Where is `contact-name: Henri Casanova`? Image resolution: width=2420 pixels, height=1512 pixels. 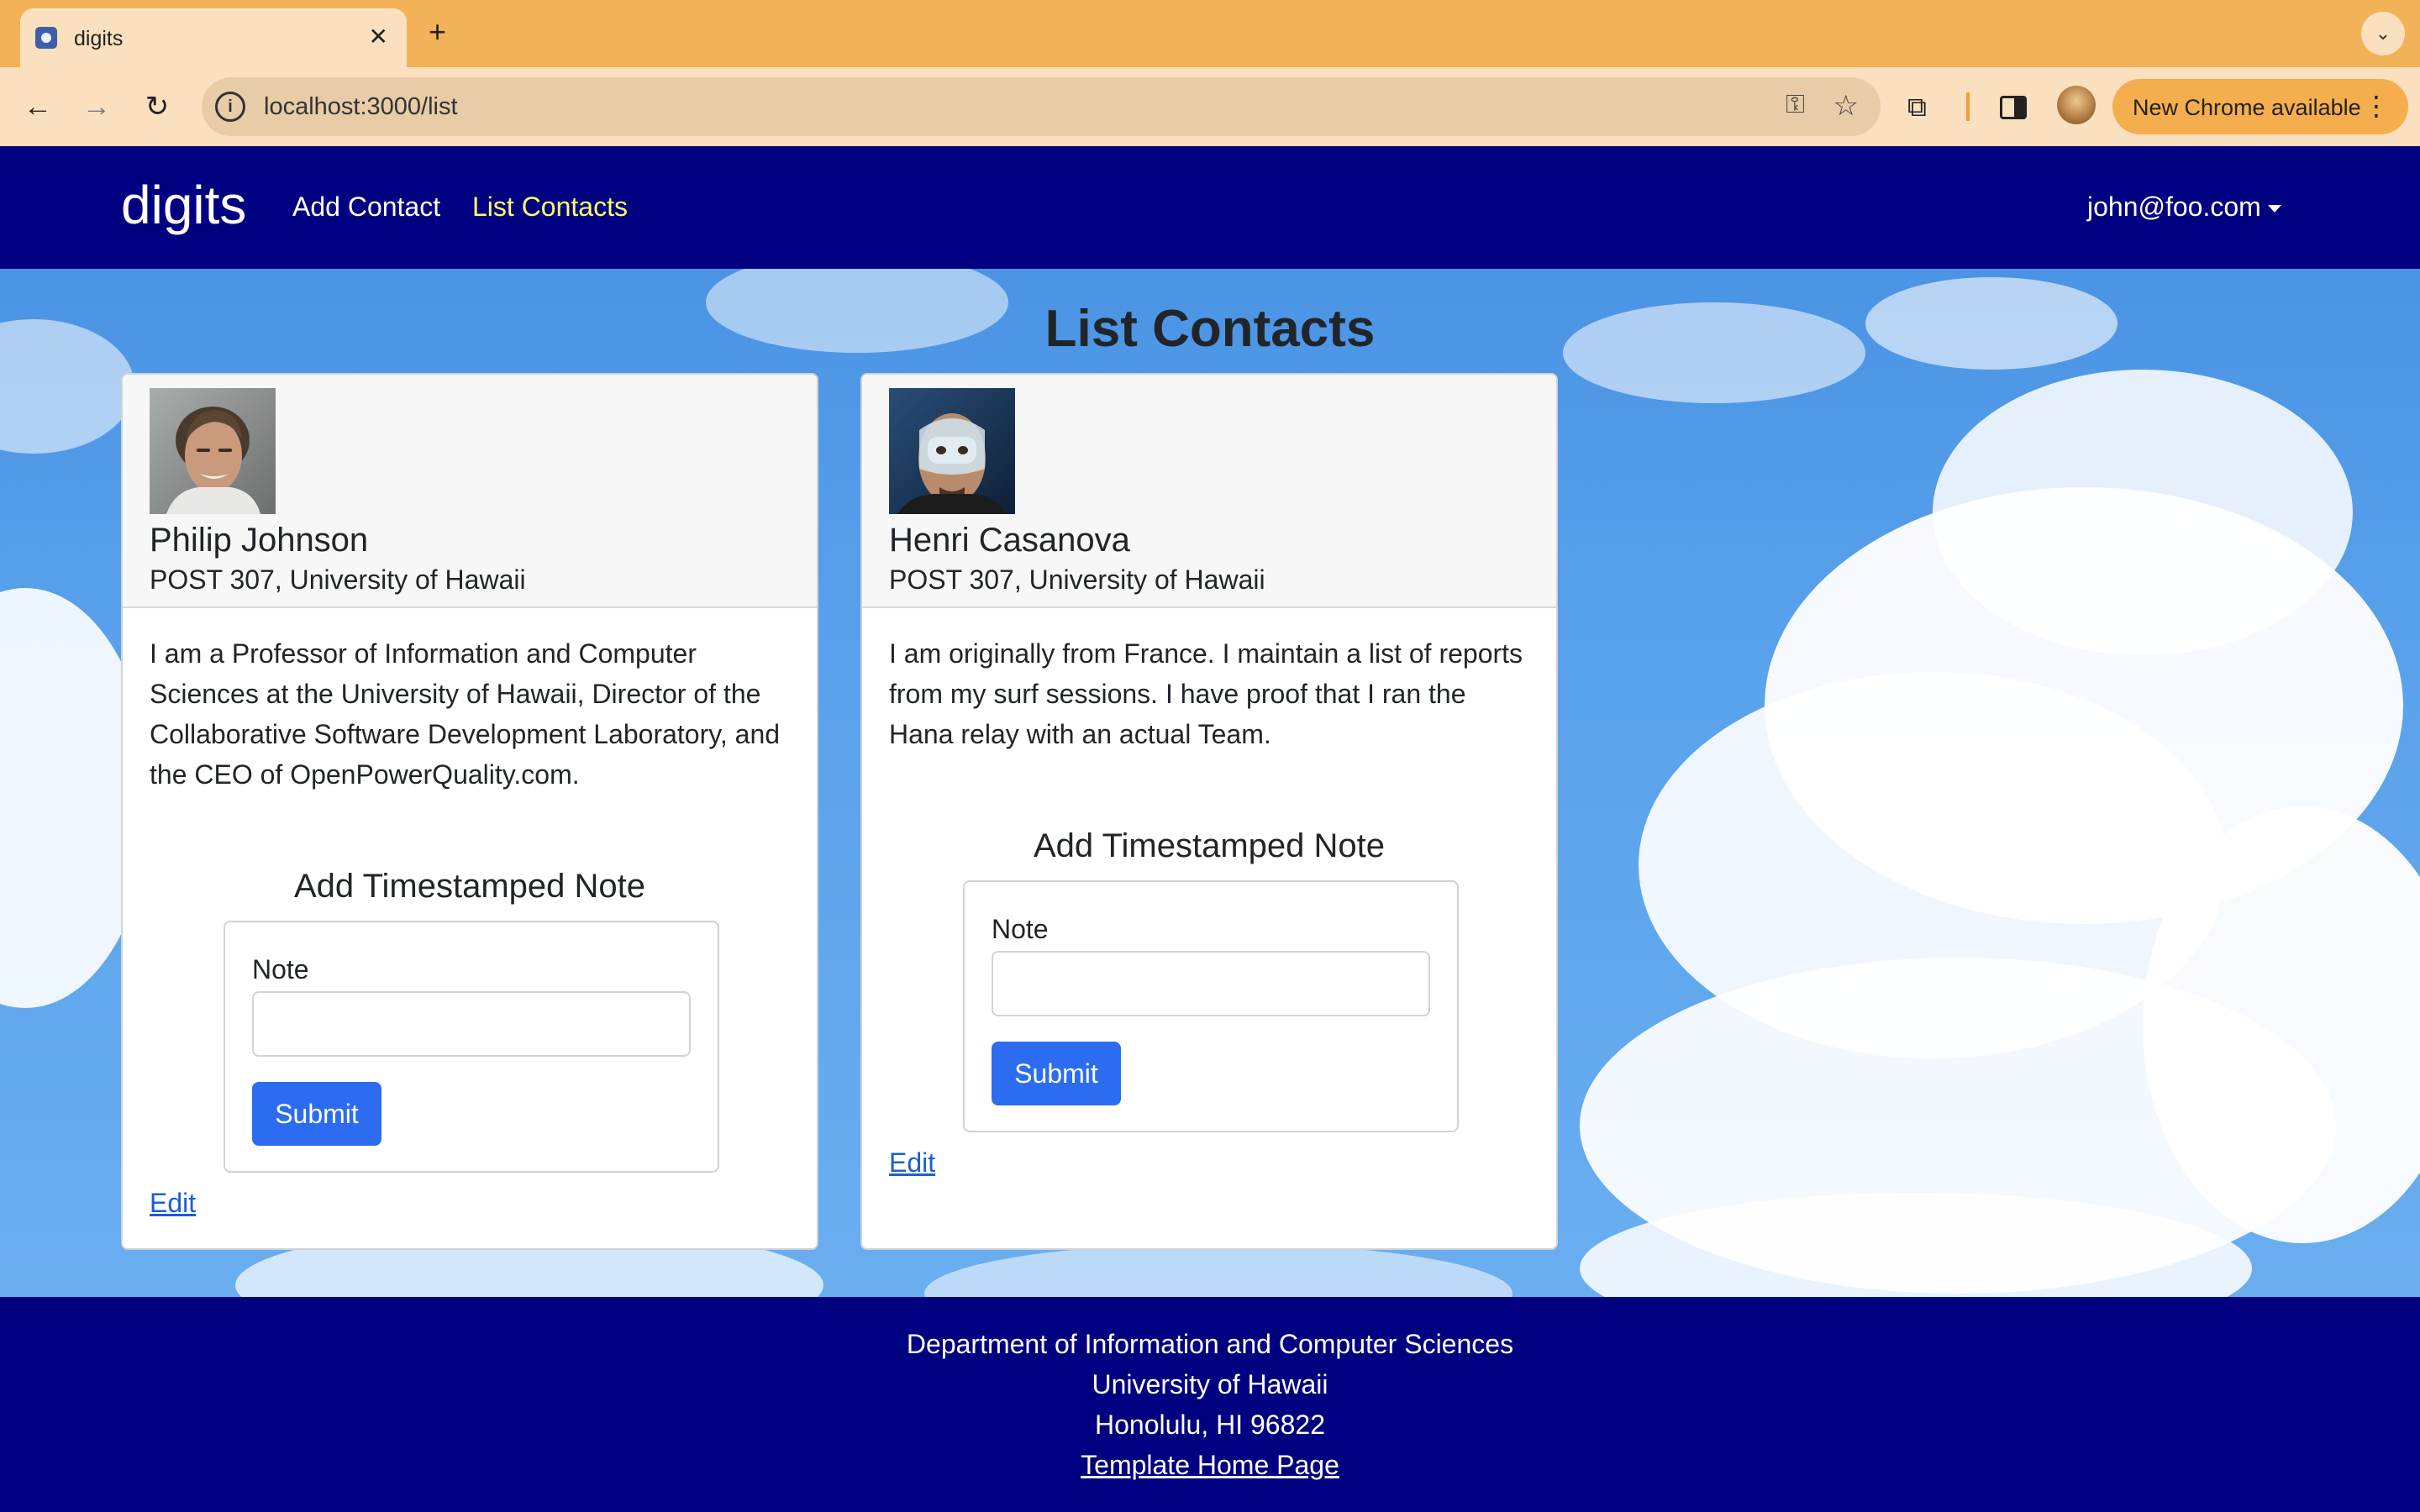
contact-name: Henri Casanova is located at coordinates (1010, 540).